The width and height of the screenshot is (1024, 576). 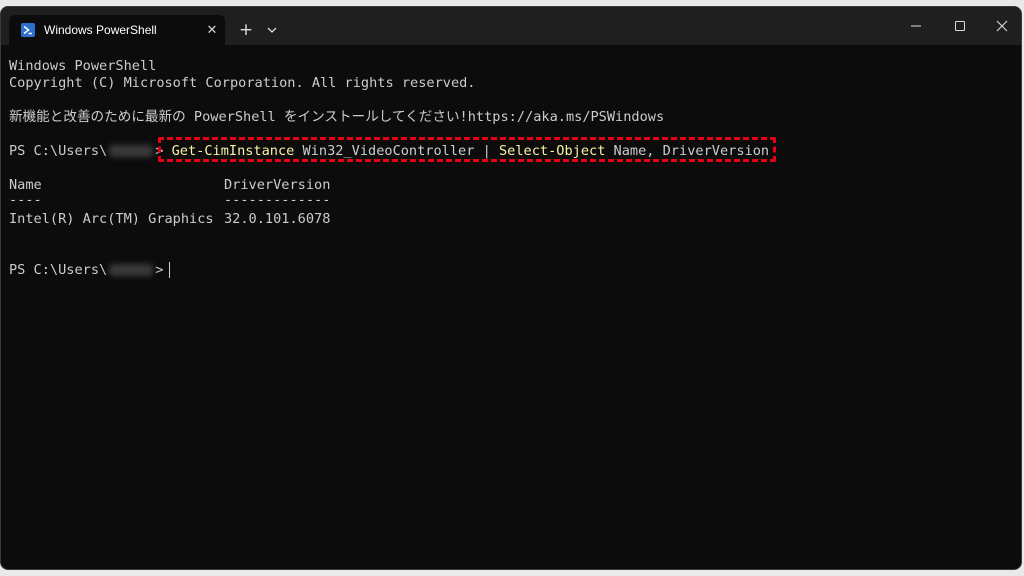 I want to click on title-bar: Windows PowerShell ✕ +, so click(x=511, y=26).